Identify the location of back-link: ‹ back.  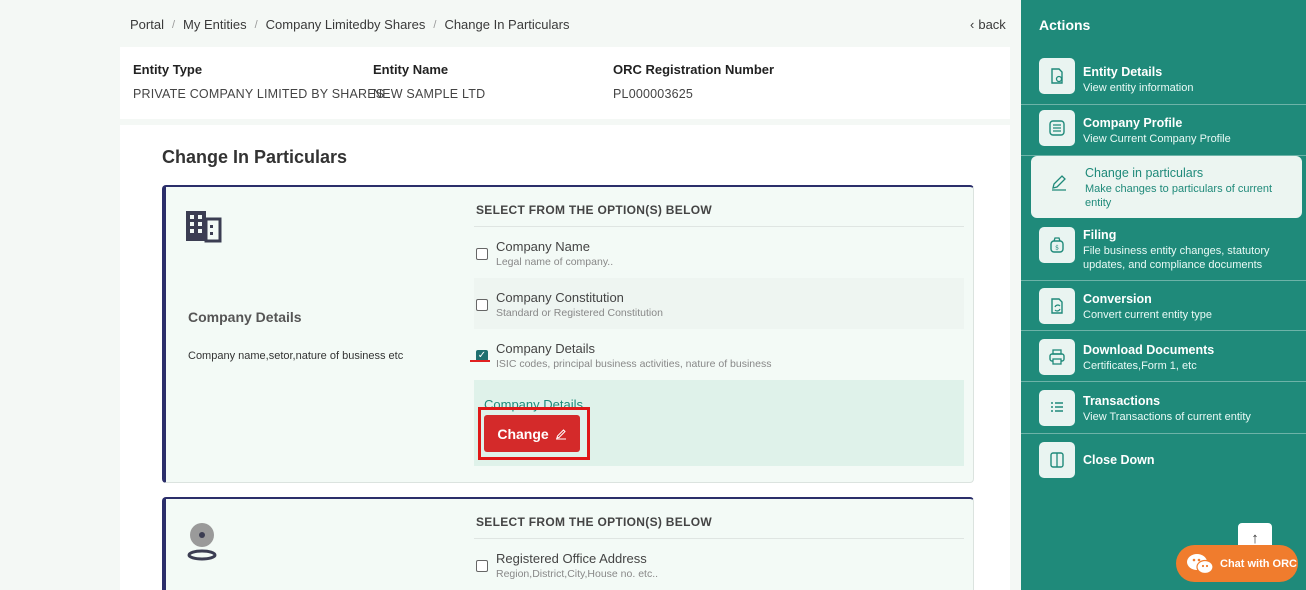
(988, 24).